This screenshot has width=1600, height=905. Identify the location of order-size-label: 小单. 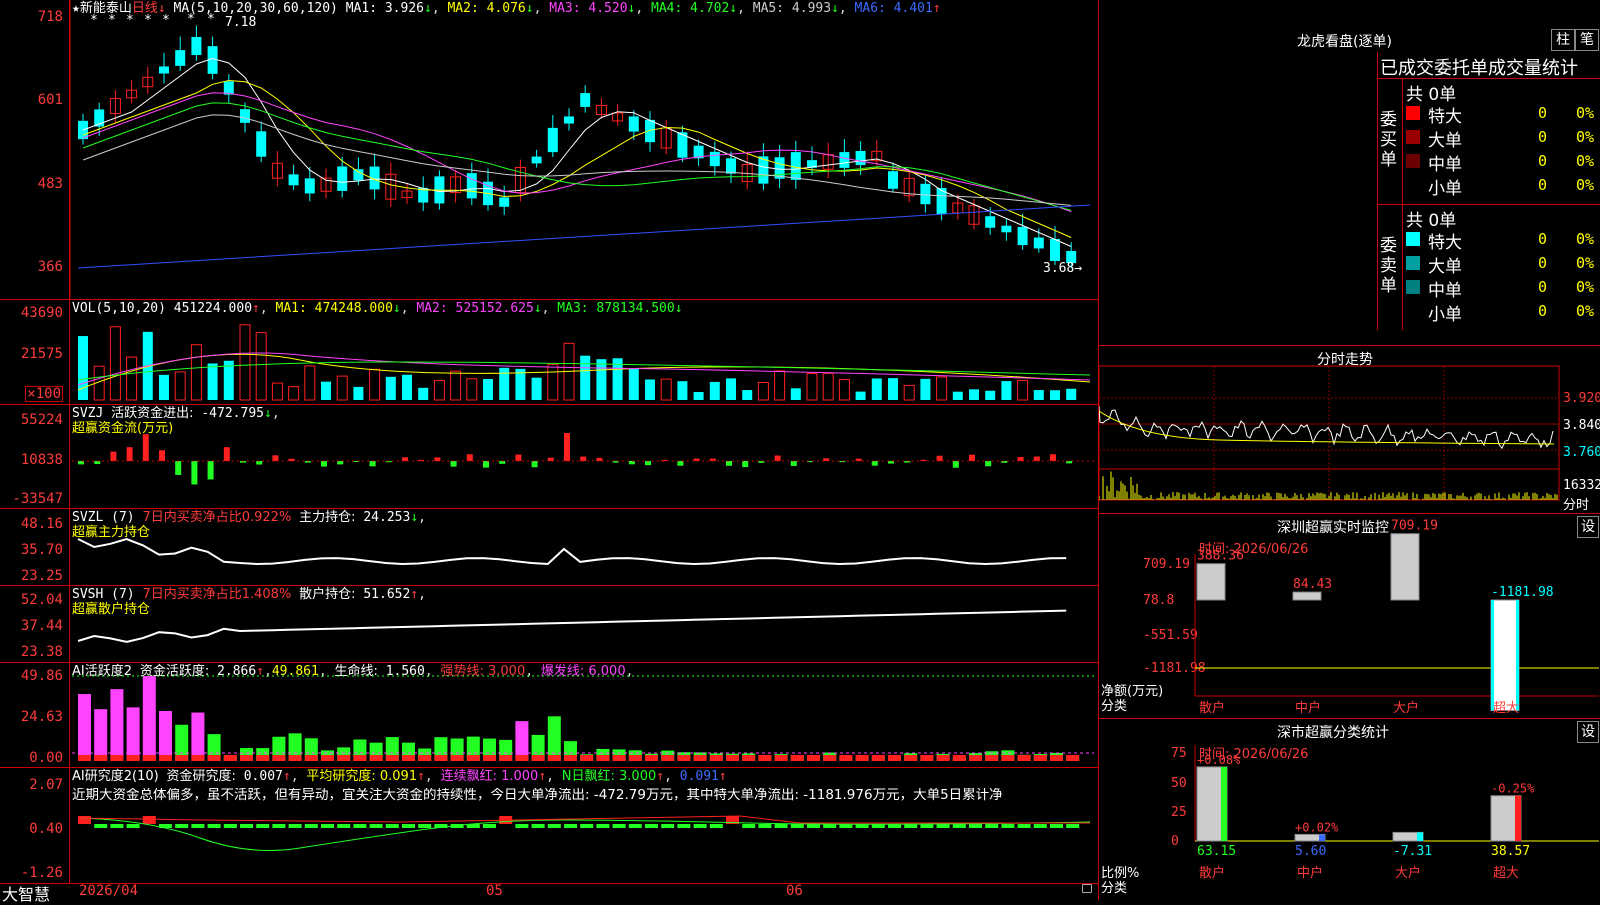
(1445, 189).